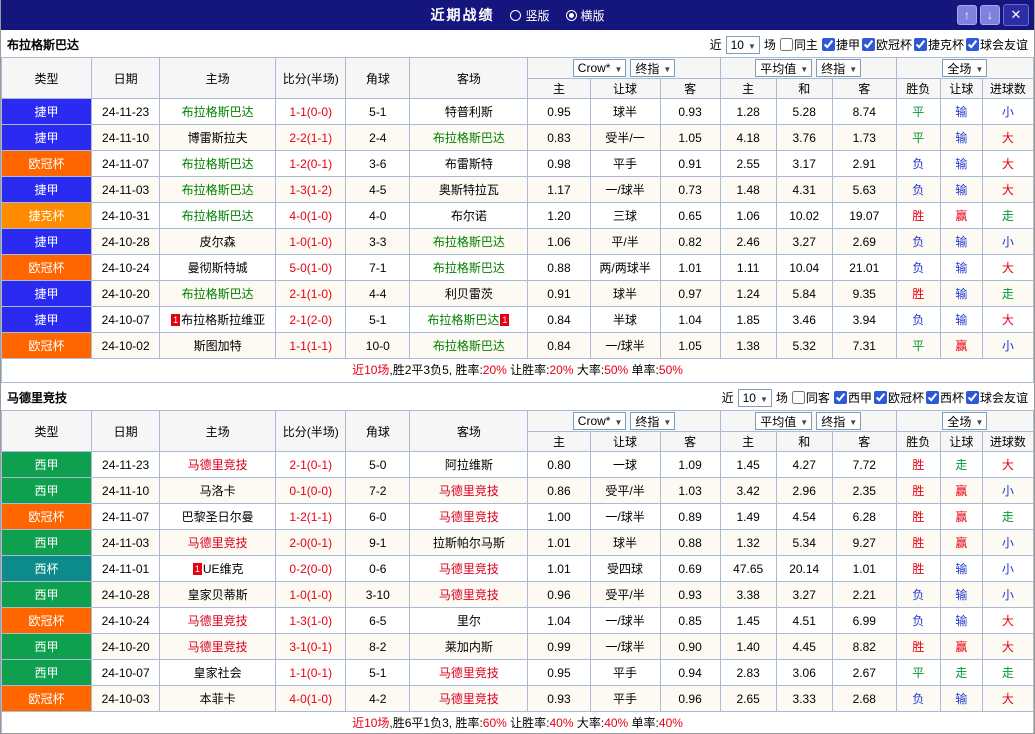  What do you see at coordinates (311, 267) in the screenshot?
I see `score-cell: 5-0(1-0)` at bounding box center [311, 267].